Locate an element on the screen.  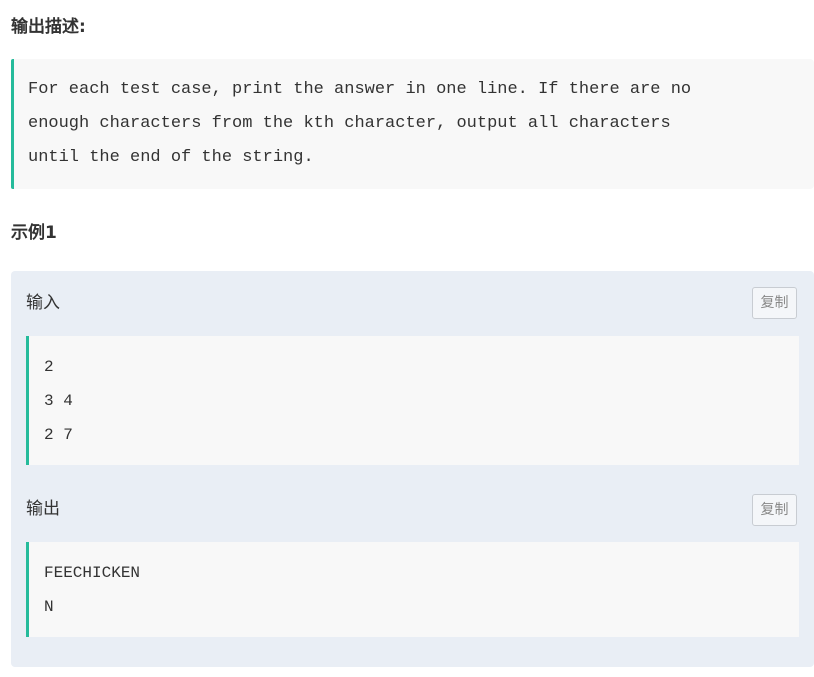
output-code-block: FEECHICKEN N is located at coordinates (412, 589).